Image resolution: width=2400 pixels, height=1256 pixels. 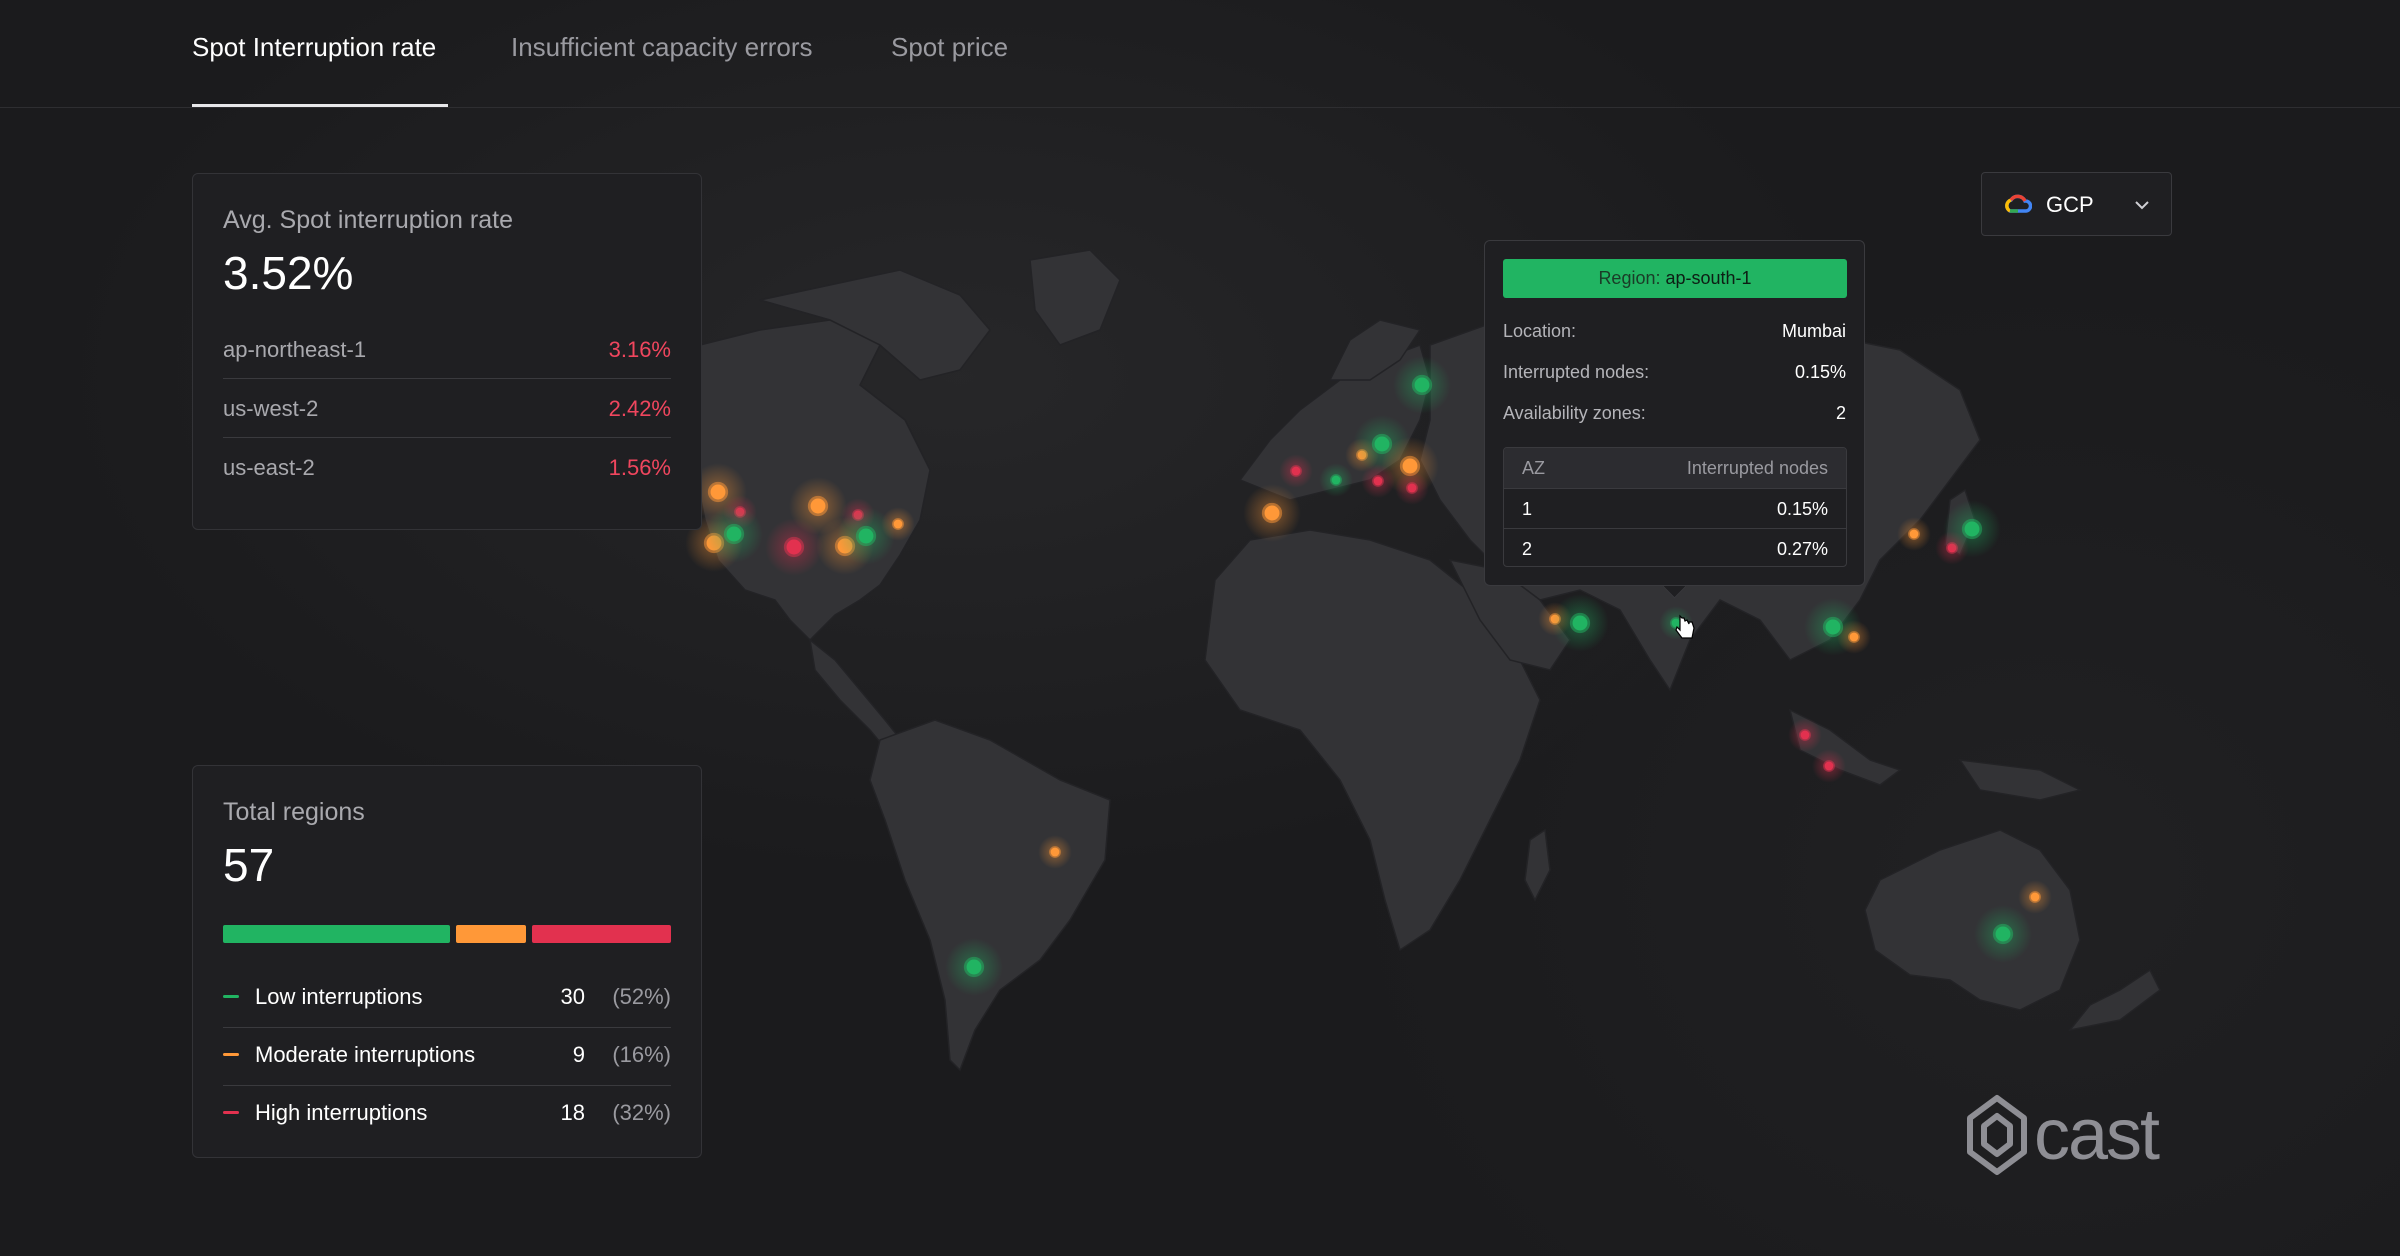 I want to click on az-table-row: 2 0.27%, so click(x=1675, y=547).